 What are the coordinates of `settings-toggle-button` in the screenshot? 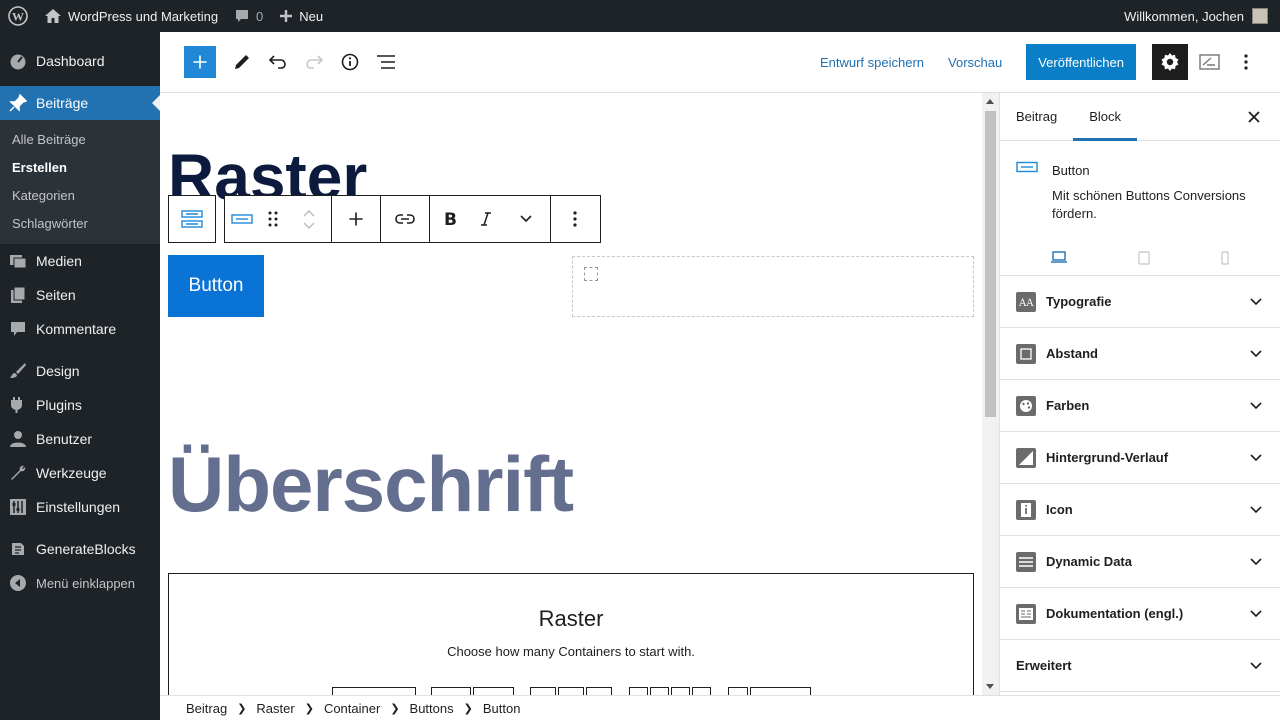 It's located at (1170, 62).